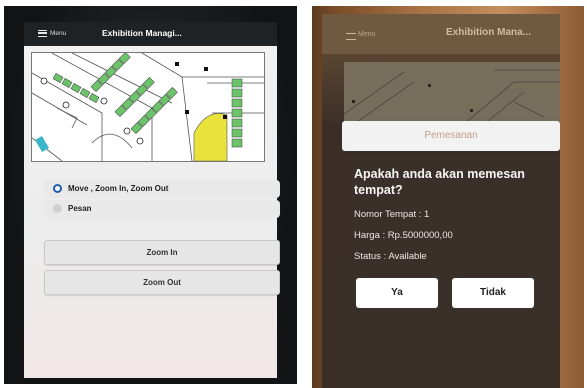  Describe the element at coordinates (57, 188) in the screenshot. I see `radio-selected-icon` at that location.